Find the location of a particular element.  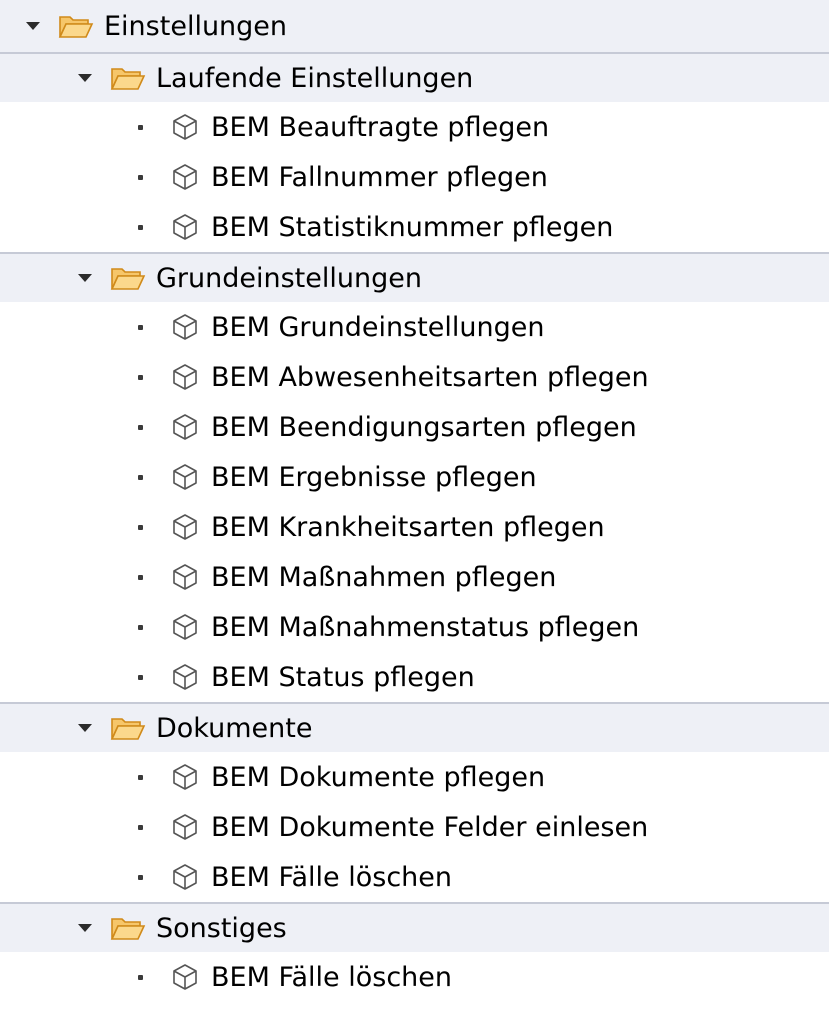

tree-leaf-label: BEM Statistiknummer pflegen is located at coordinates (412, 227).